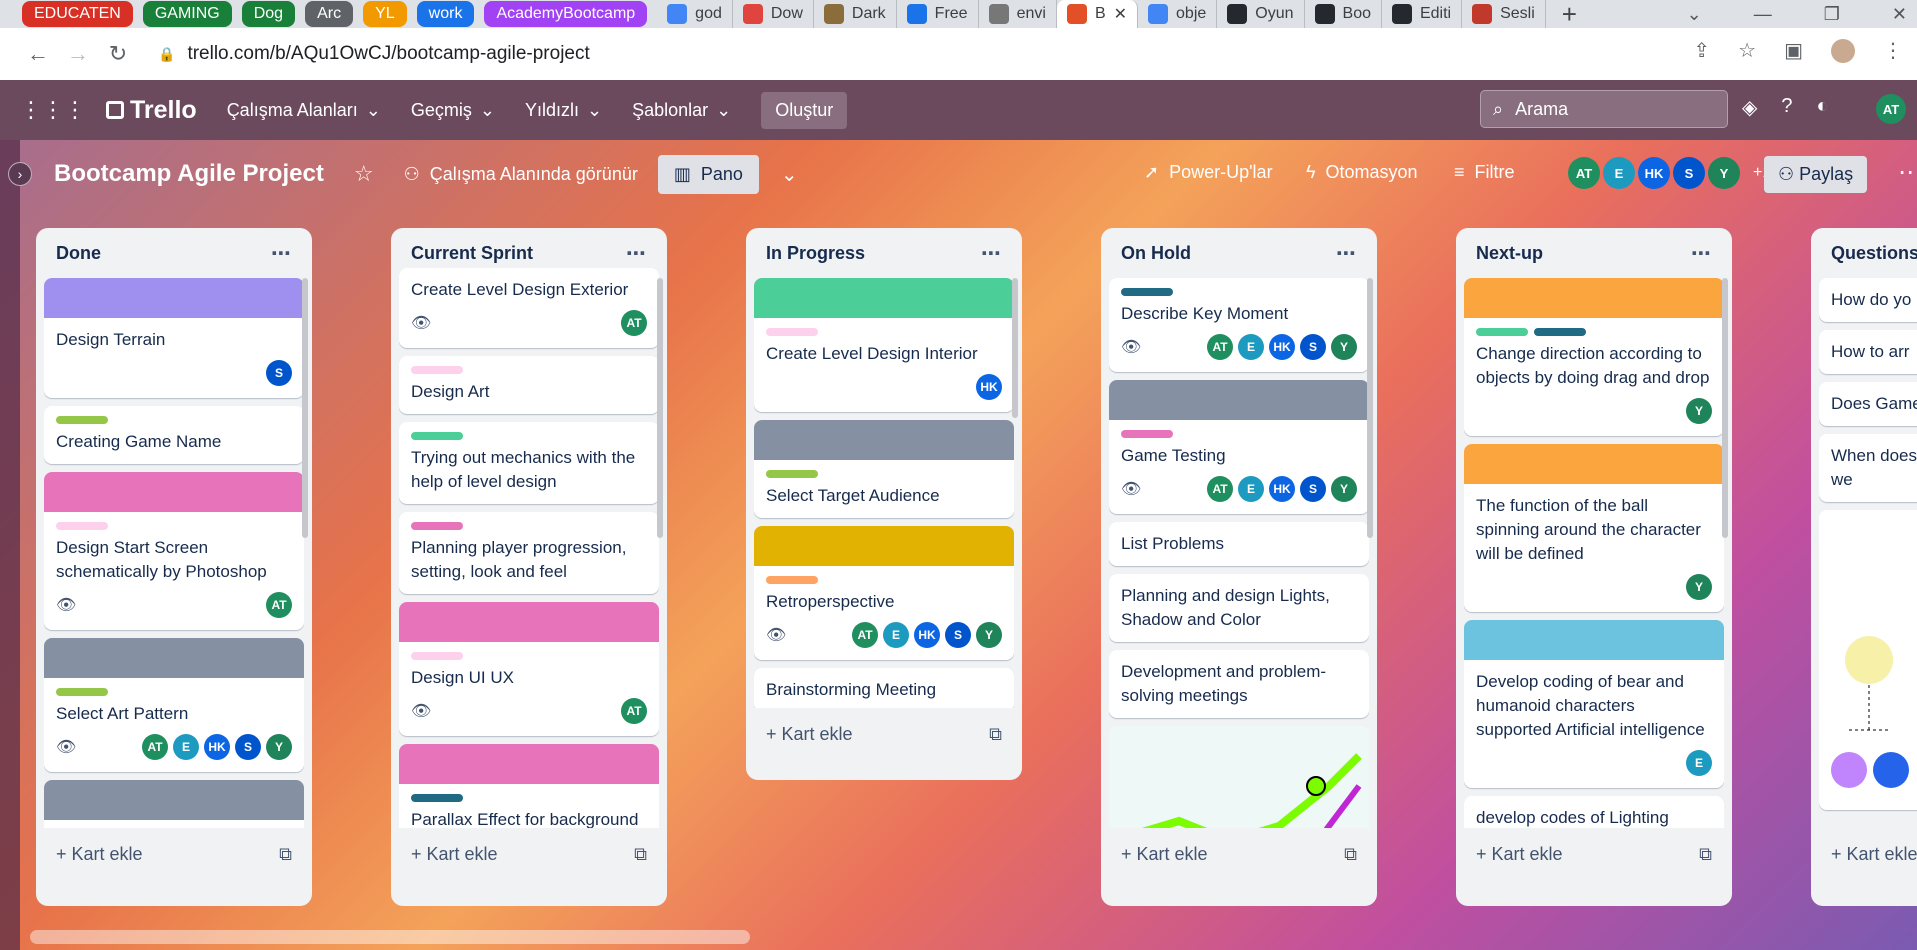 This screenshot has width=1917, height=950. Describe the element at coordinates (1899, 14) in the screenshot. I see `close-window-button: ✕` at that location.